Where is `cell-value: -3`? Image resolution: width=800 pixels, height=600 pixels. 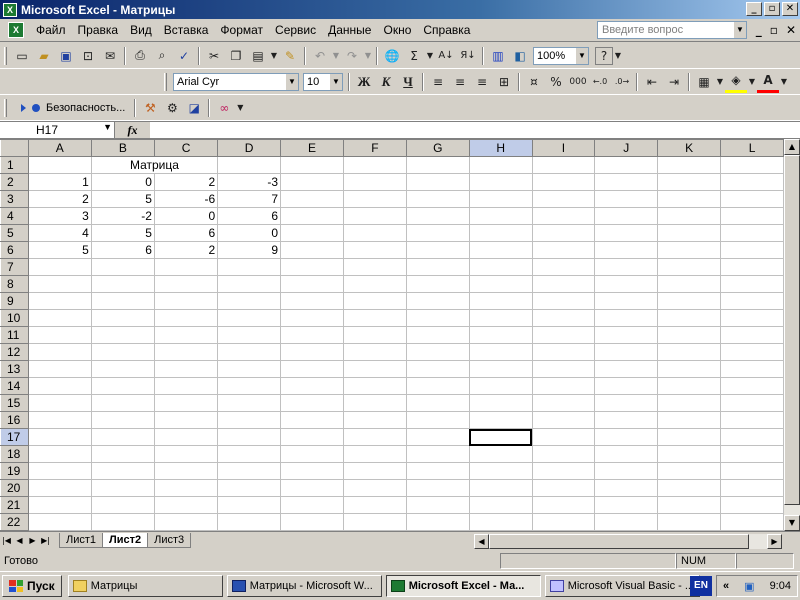
cell-value: -3 is located at coordinates (249, 182).